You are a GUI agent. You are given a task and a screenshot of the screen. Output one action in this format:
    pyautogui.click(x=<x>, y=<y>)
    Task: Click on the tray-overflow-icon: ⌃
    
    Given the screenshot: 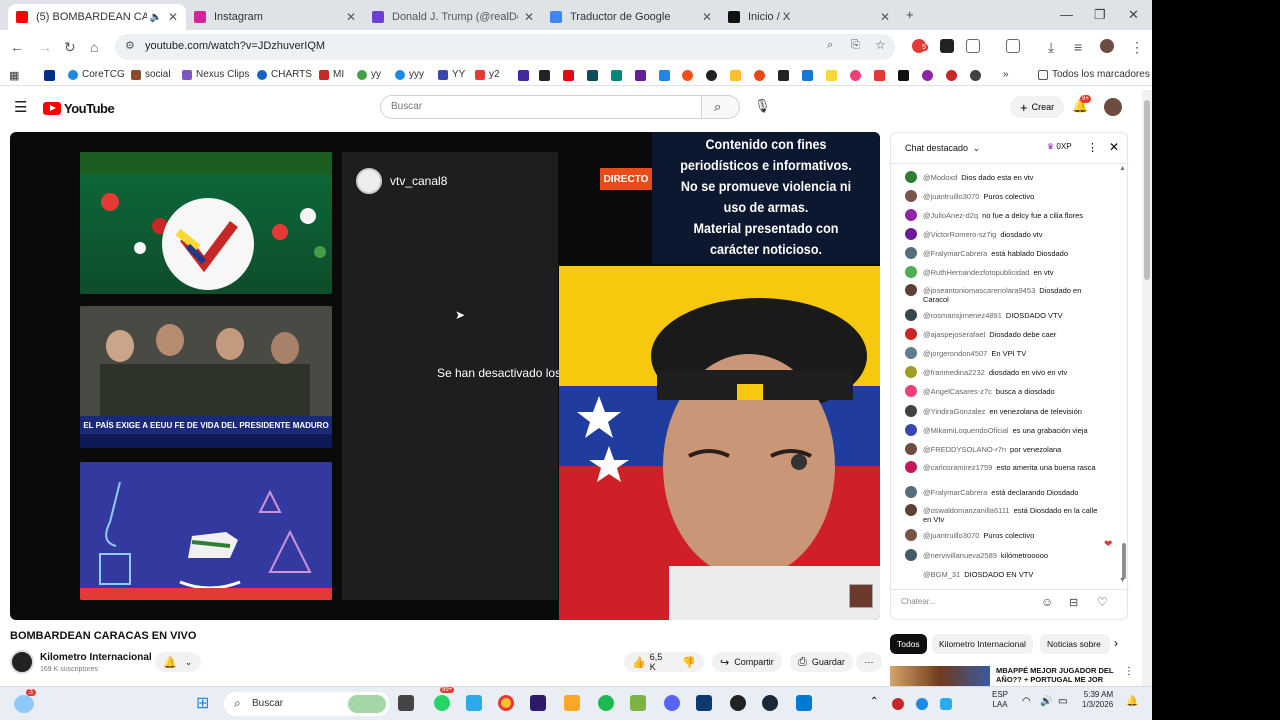 What is the action you would take?
    pyautogui.click(x=874, y=701)
    